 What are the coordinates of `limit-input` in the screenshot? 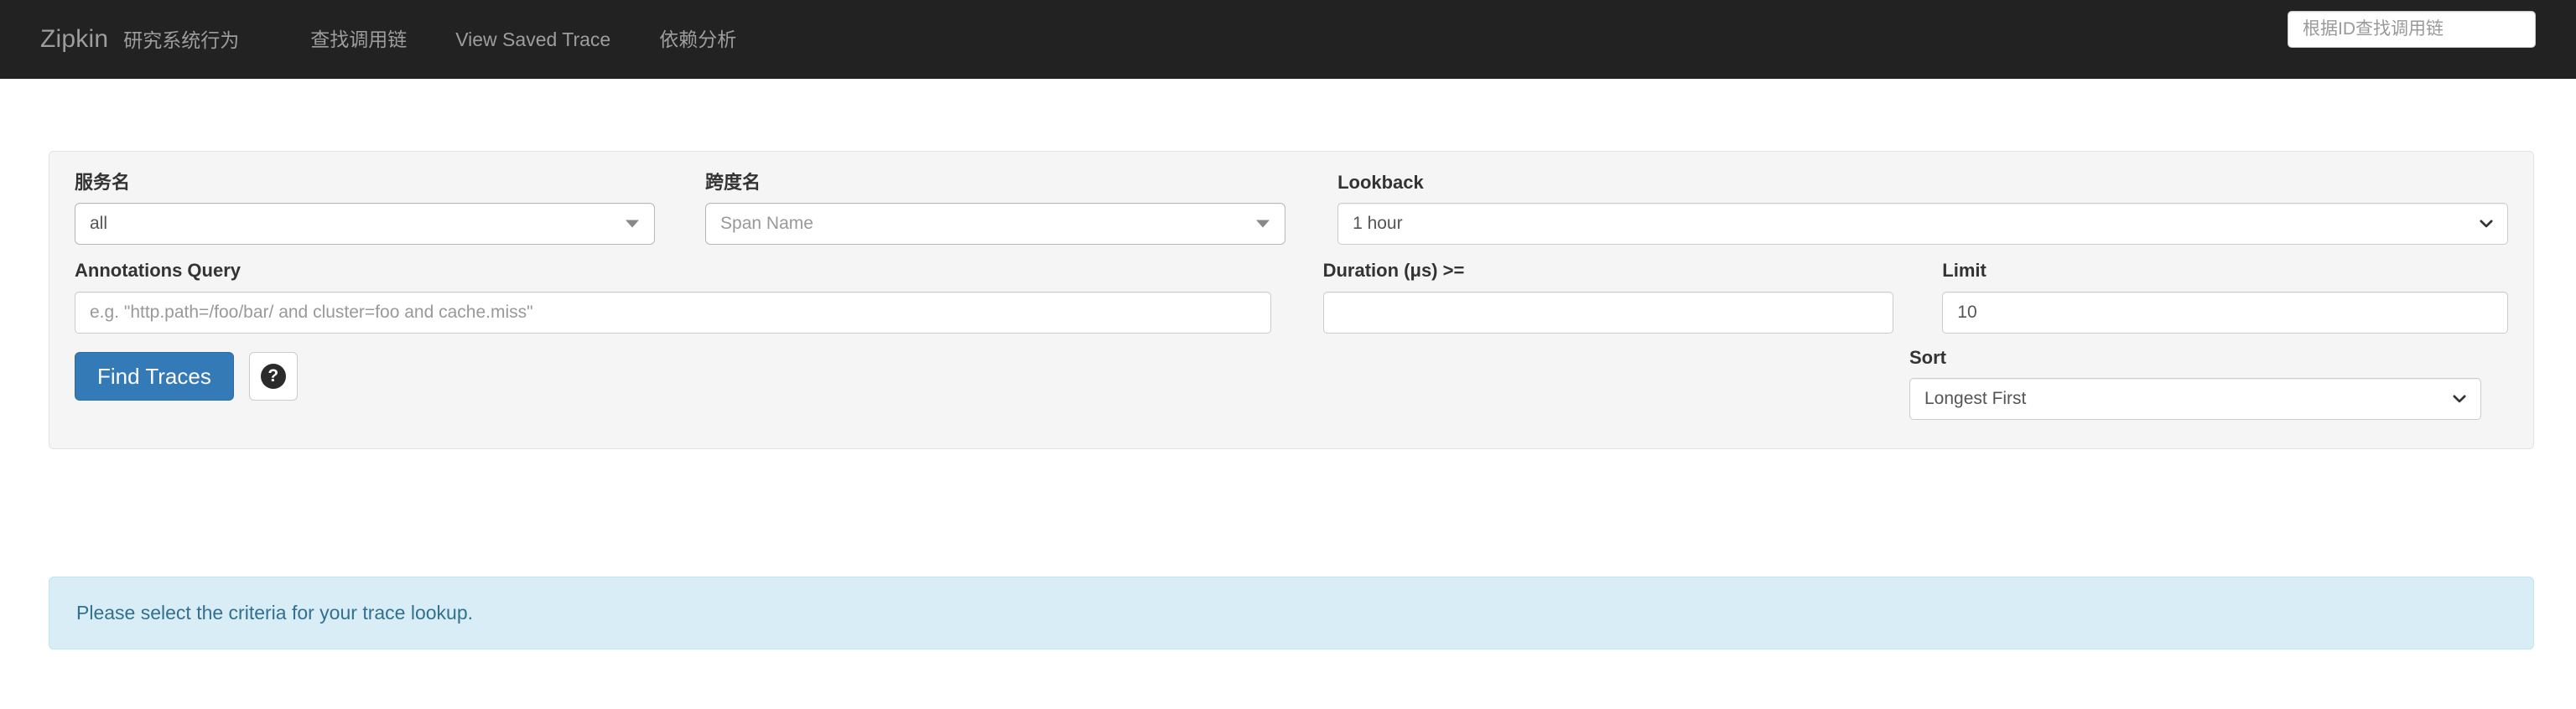 It's located at (2225, 312).